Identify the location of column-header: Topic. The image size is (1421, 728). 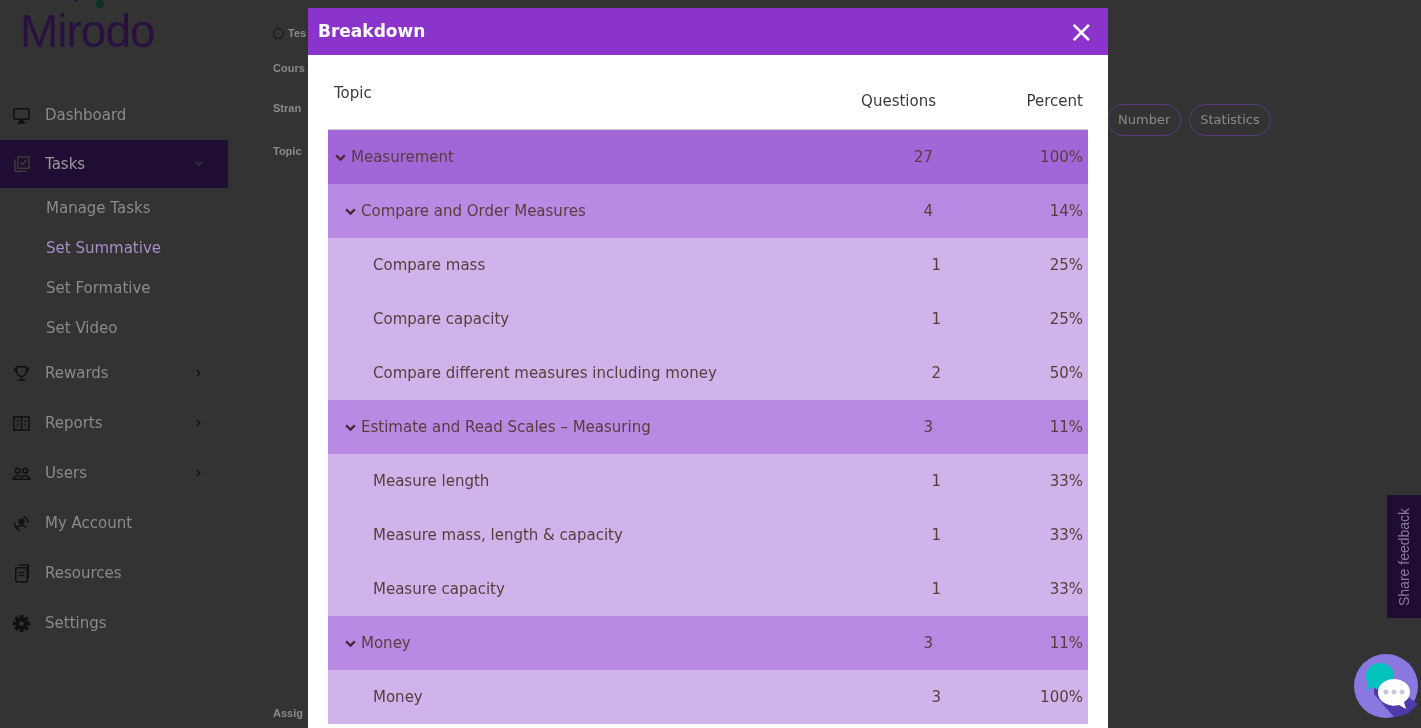
(353, 93).